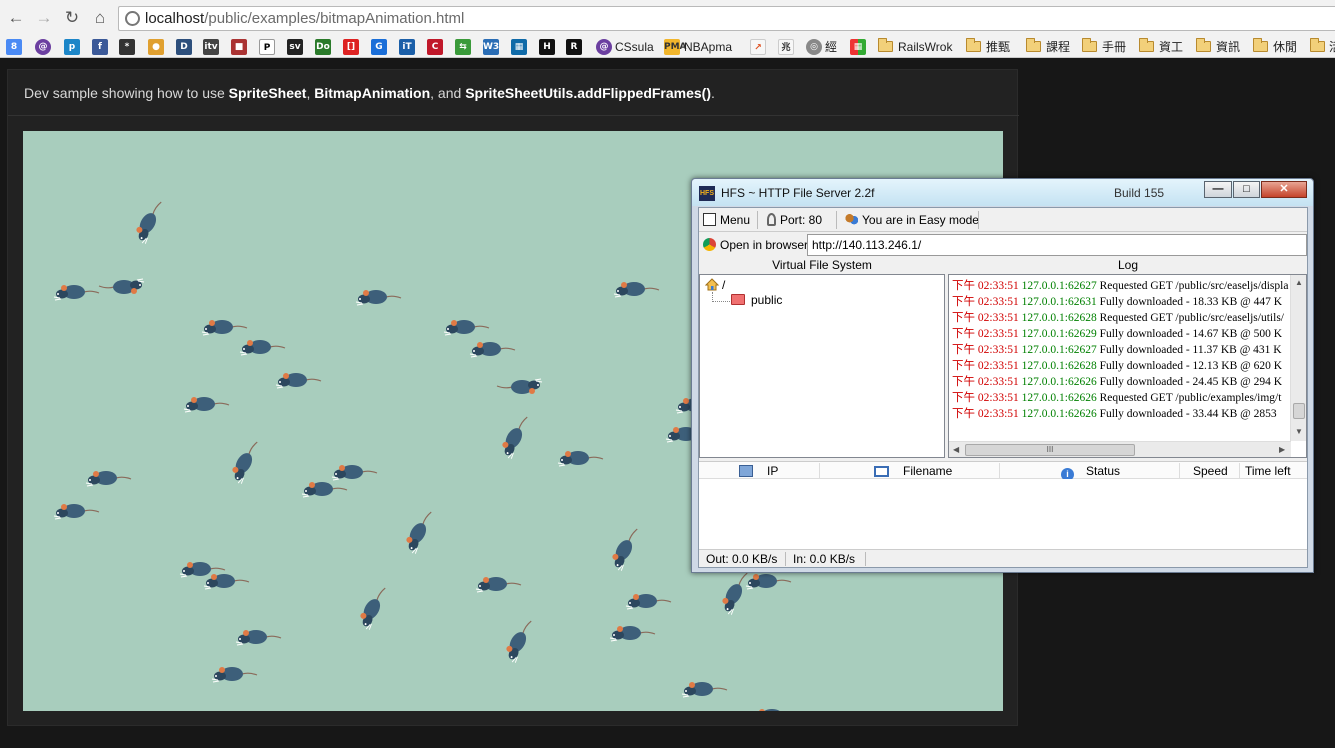  I want to click on vfs-item-public: public, so click(756, 300).